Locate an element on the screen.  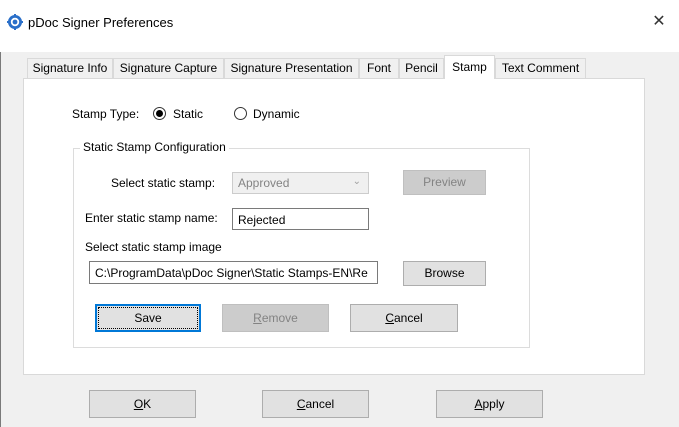
save-button: Save is located at coordinates (148, 318).